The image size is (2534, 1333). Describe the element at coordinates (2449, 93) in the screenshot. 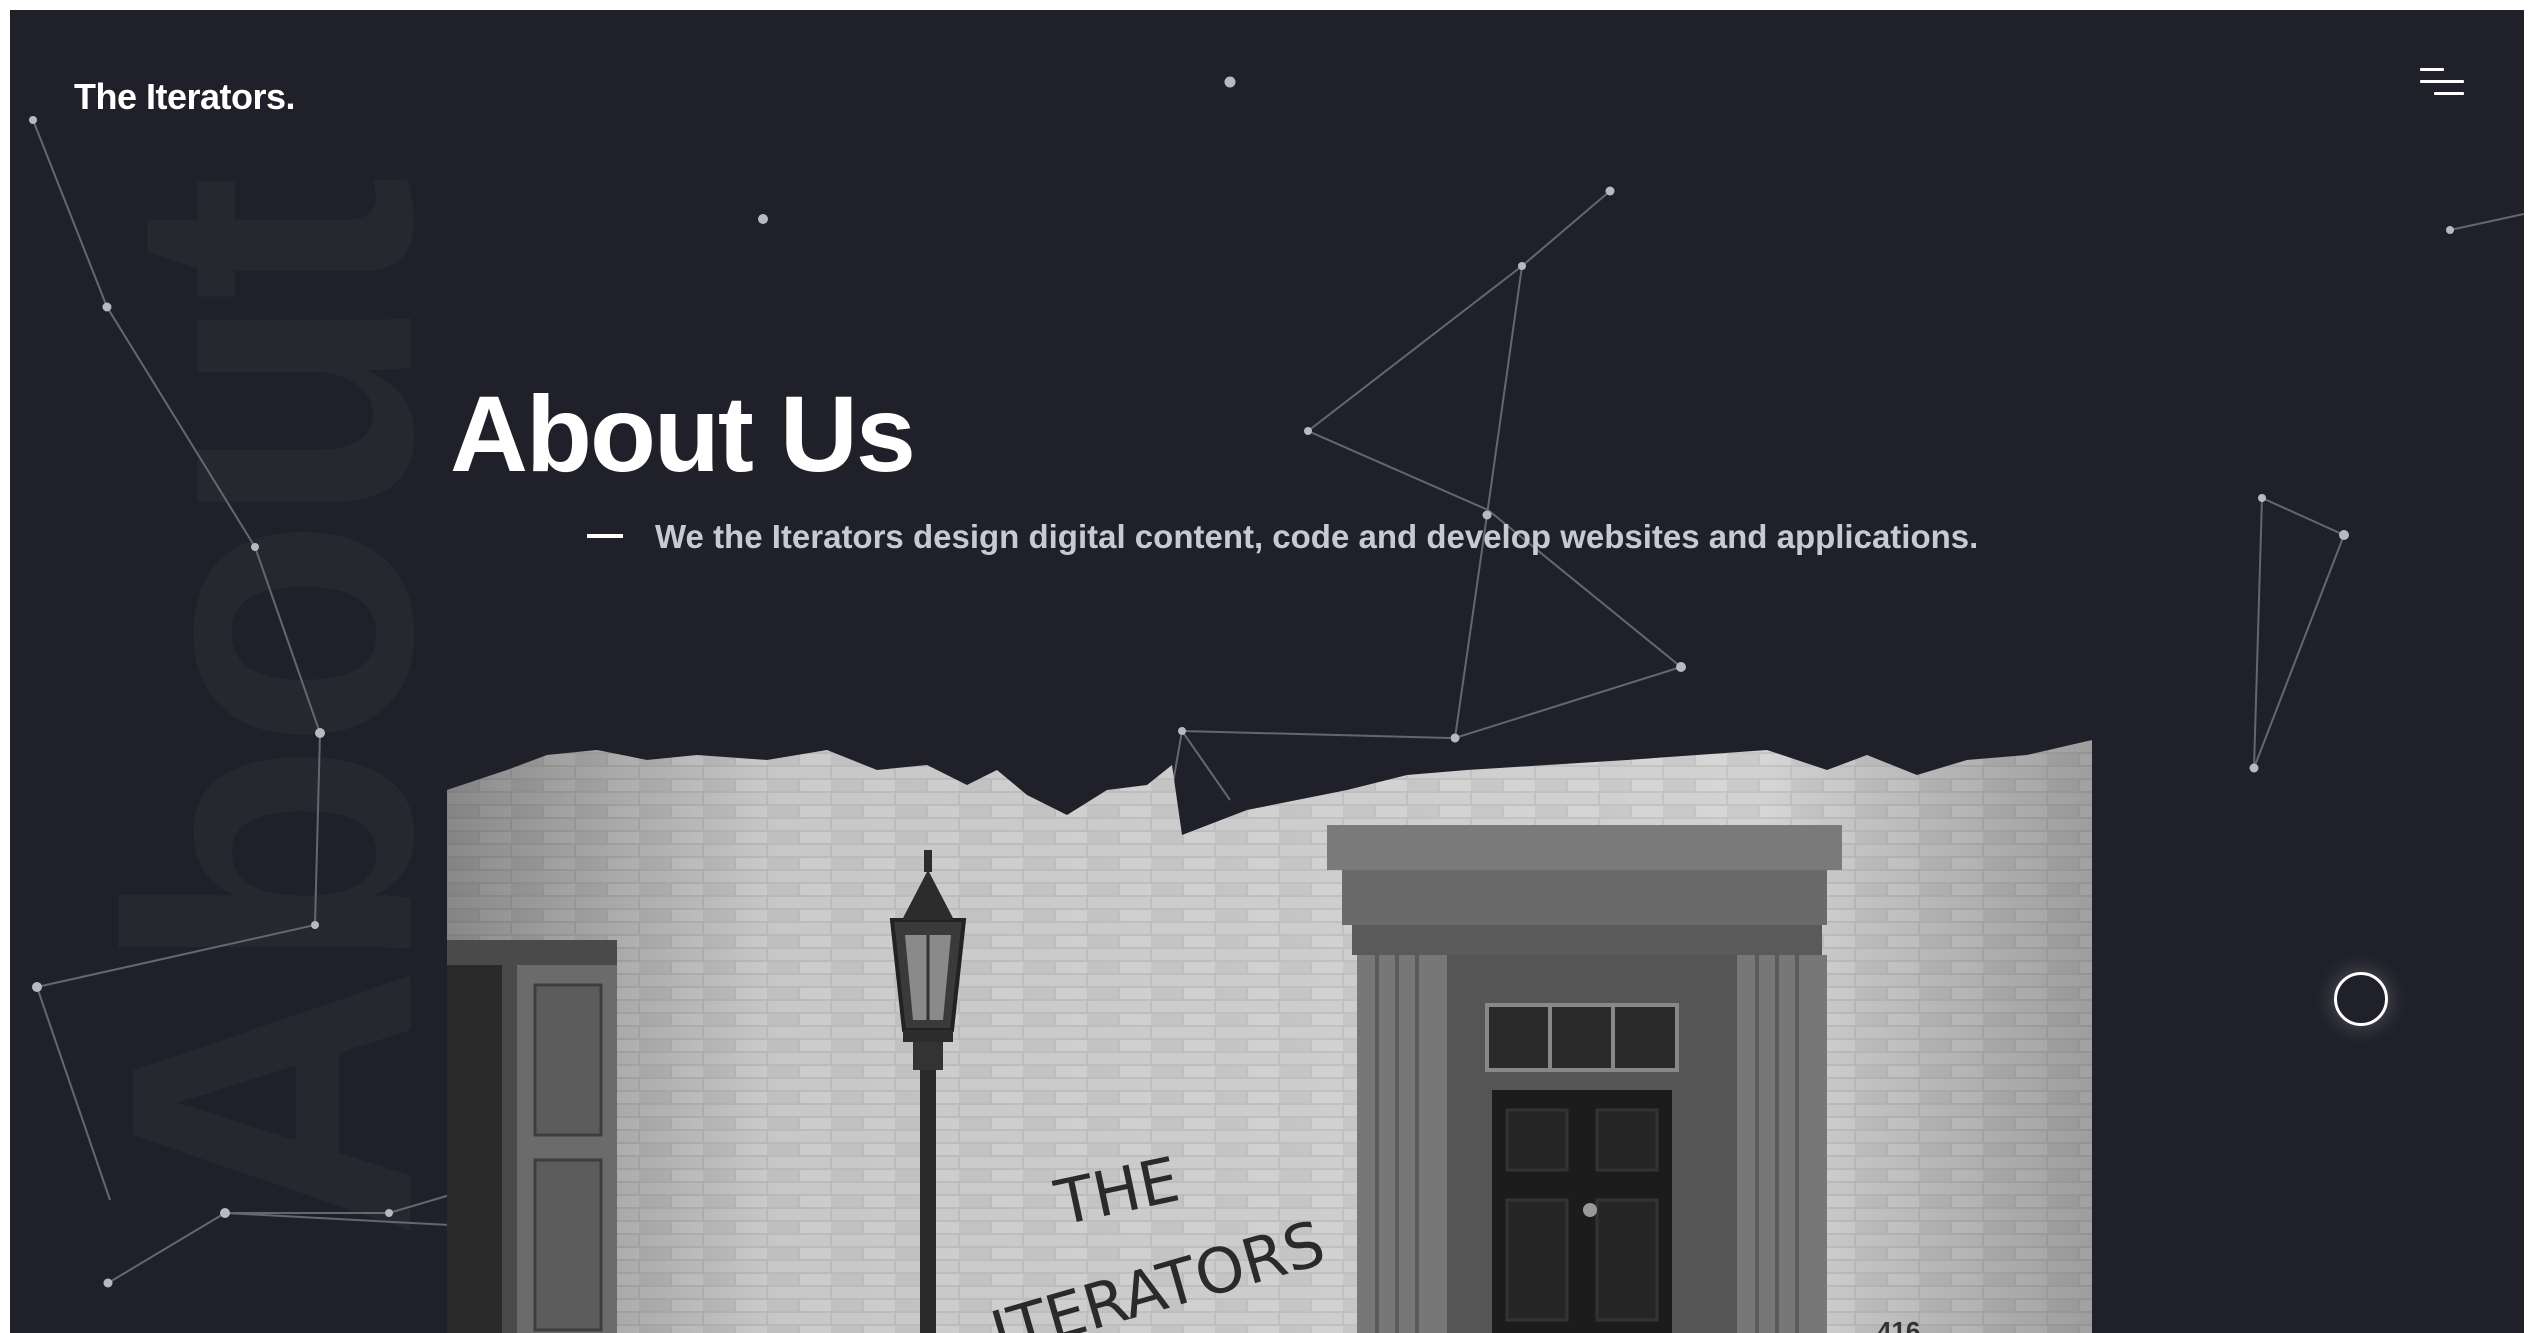

I see `menu-bar-bottom` at that location.